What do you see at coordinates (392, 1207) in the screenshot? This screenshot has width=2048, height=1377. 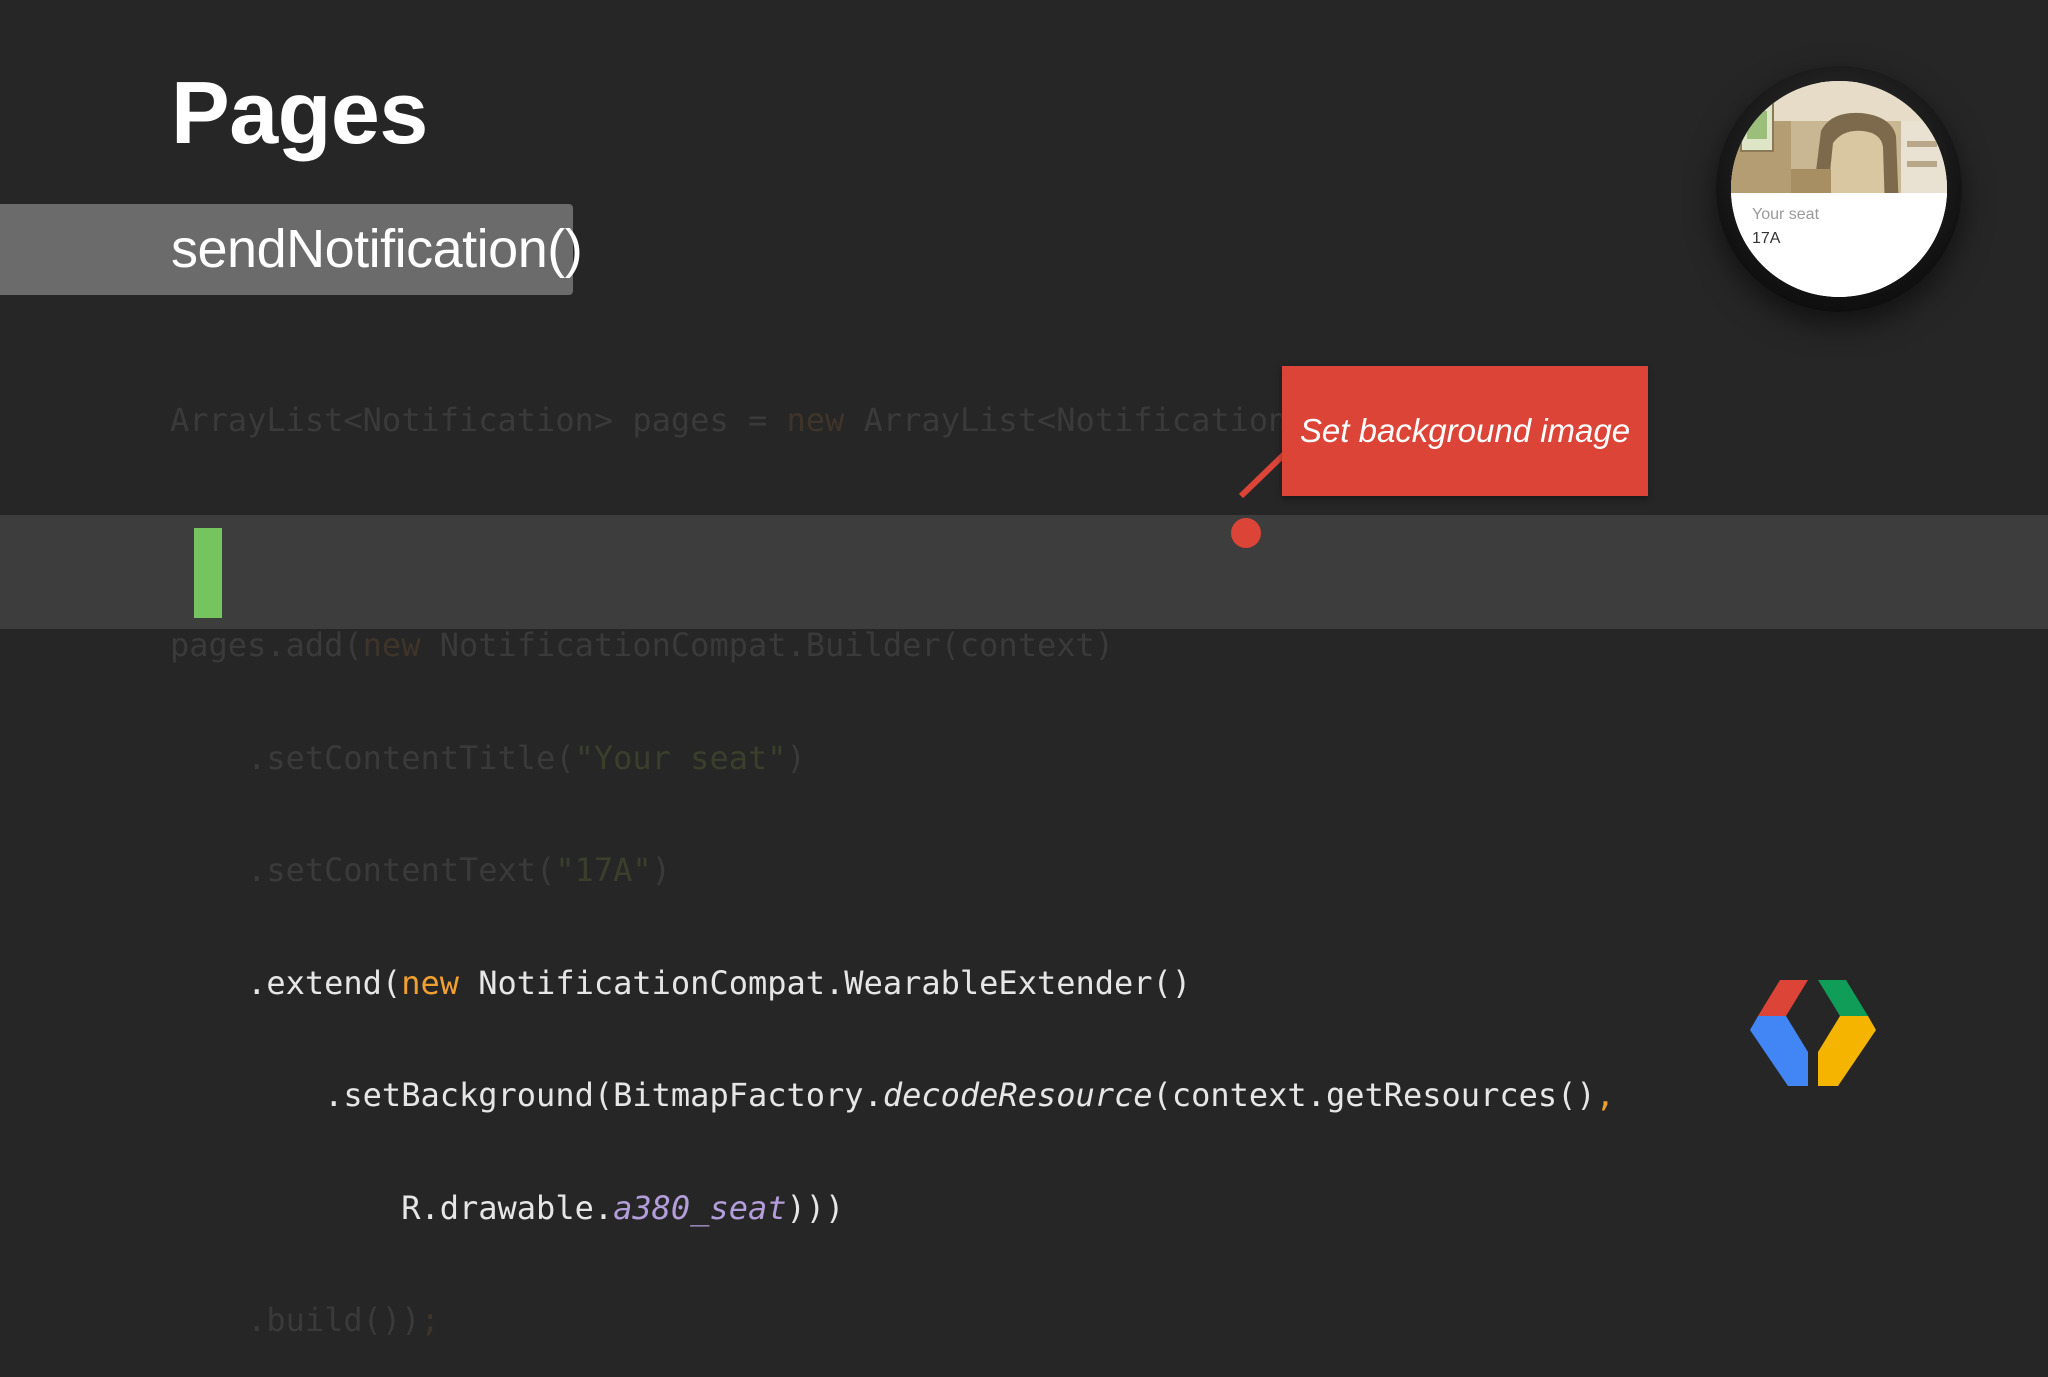 I see `code-text: R.drawable.` at bounding box center [392, 1207].